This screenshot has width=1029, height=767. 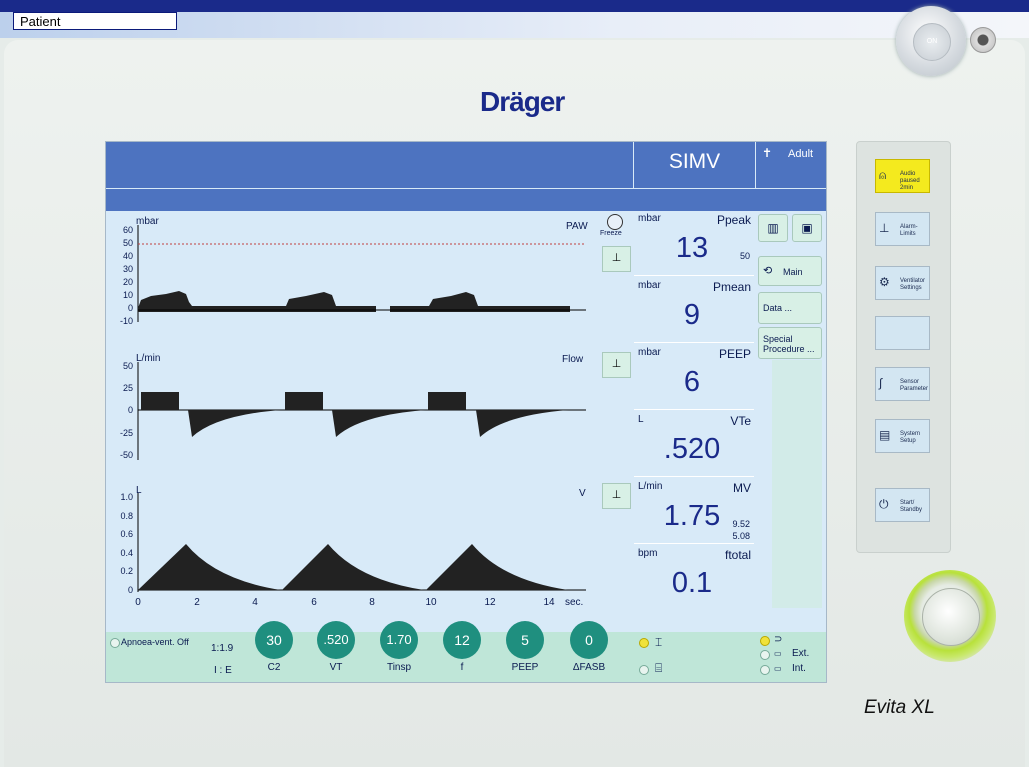 I want to click on limit-low: 5.08, so click(x=741, y=536).